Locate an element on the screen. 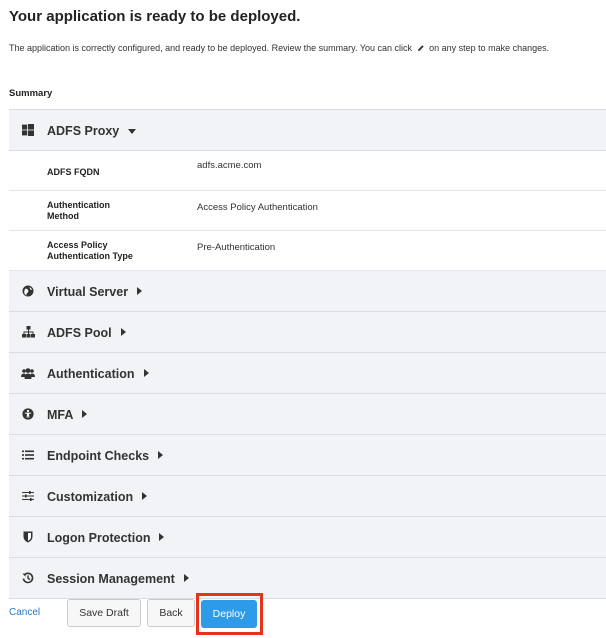  detail-key: Authentication Method is located at coordinates (78, 210).